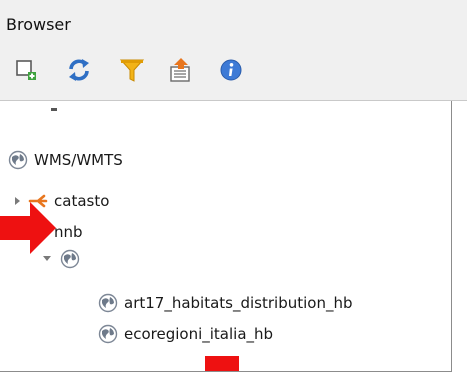 The height and width of the screenshot is (372, 467). What do you see at coordinates (28, 228) in the screenshot?
I see `annotation-arrow-icon` at bounding box center [28, 228].